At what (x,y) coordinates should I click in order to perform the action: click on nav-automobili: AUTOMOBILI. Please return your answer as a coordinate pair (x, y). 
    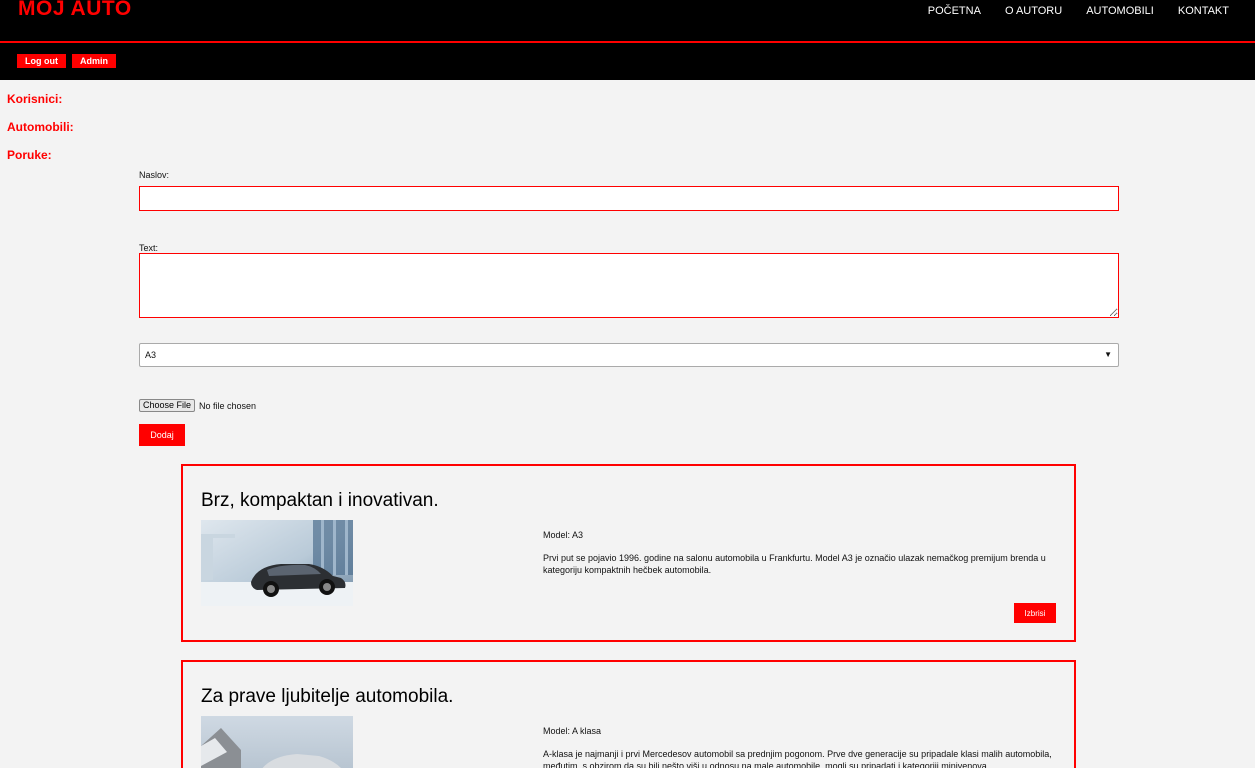
    Looking at the image, I should click on (1120, 11).